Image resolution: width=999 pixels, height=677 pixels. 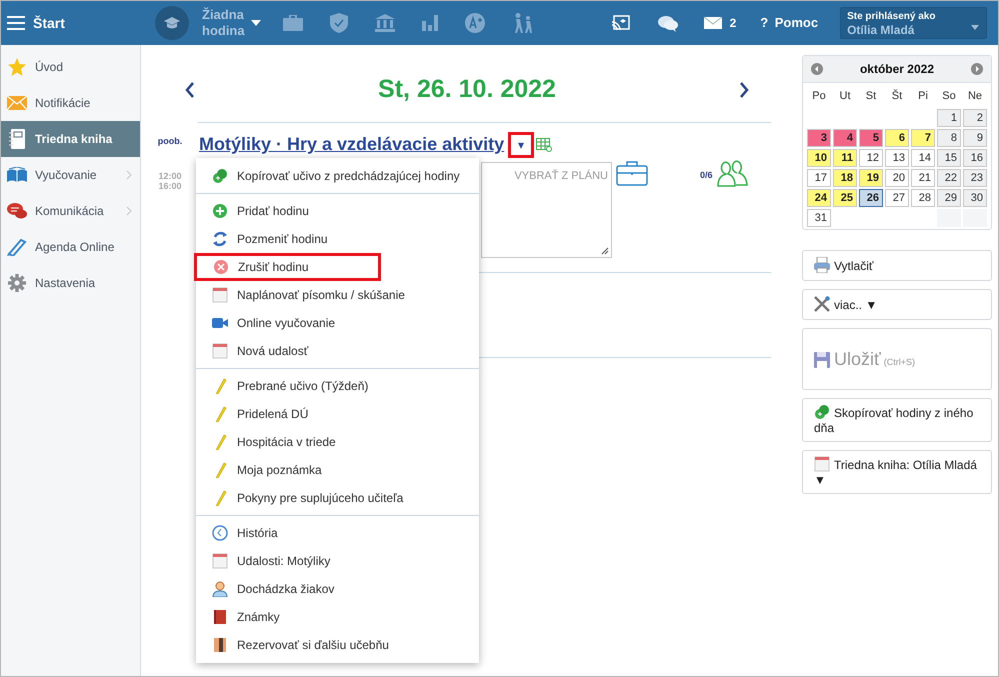 I want to click on calendar-day: 10, so click(x=819, y=158).